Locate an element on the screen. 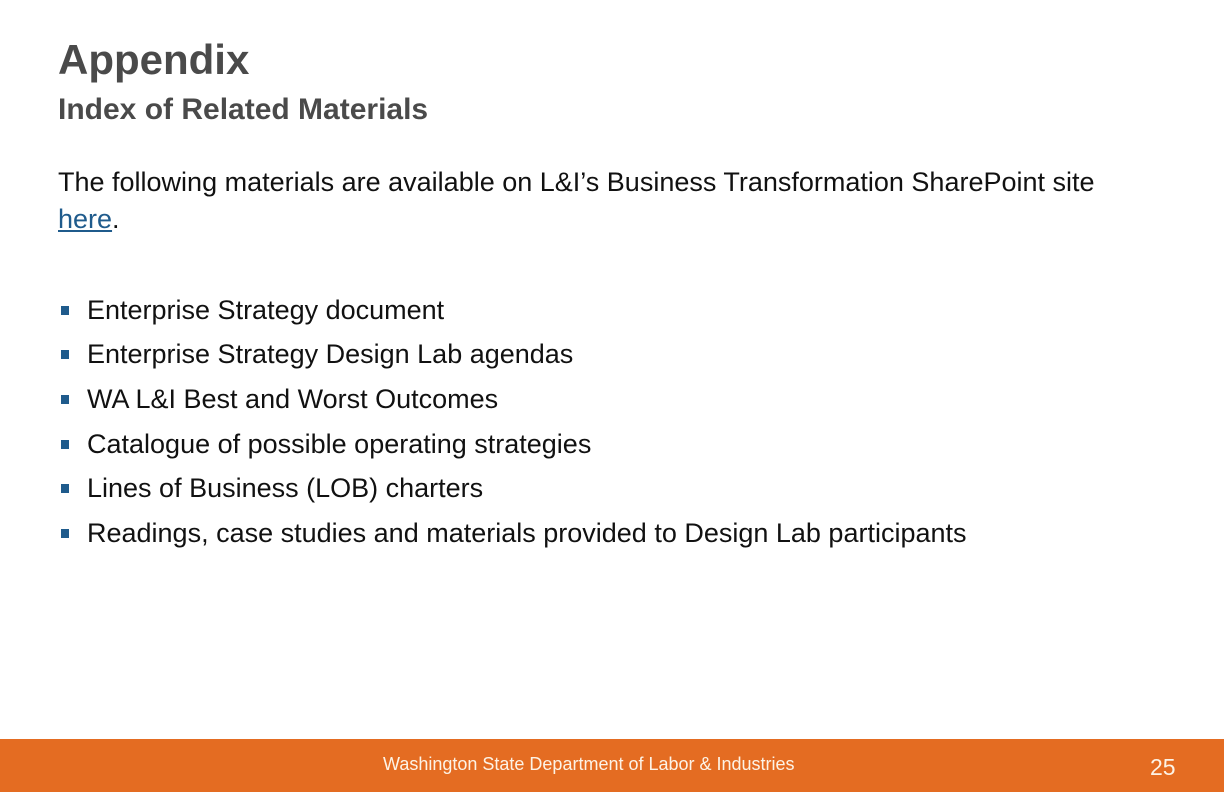 Image resolution: width=1224 pixels, height=792 pixels. intro-text-end: . is located at coordinates (116, 219).